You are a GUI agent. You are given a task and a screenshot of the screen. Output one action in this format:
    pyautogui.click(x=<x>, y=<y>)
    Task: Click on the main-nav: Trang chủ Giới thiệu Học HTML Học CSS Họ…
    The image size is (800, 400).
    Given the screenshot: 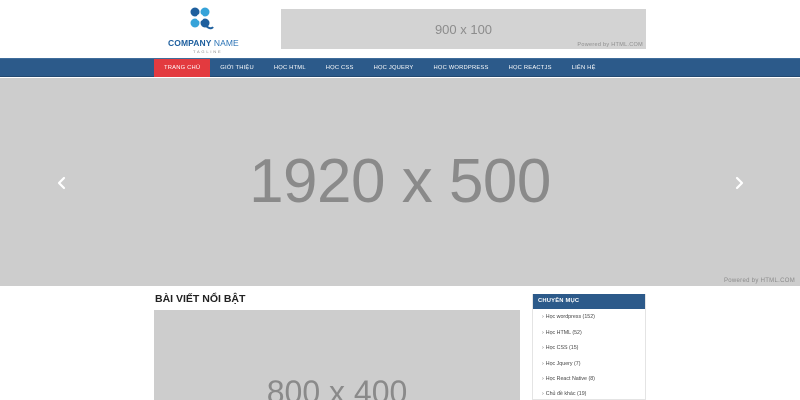 What is the action you would take?
    pyautogui.click(x=400, y=67)
    